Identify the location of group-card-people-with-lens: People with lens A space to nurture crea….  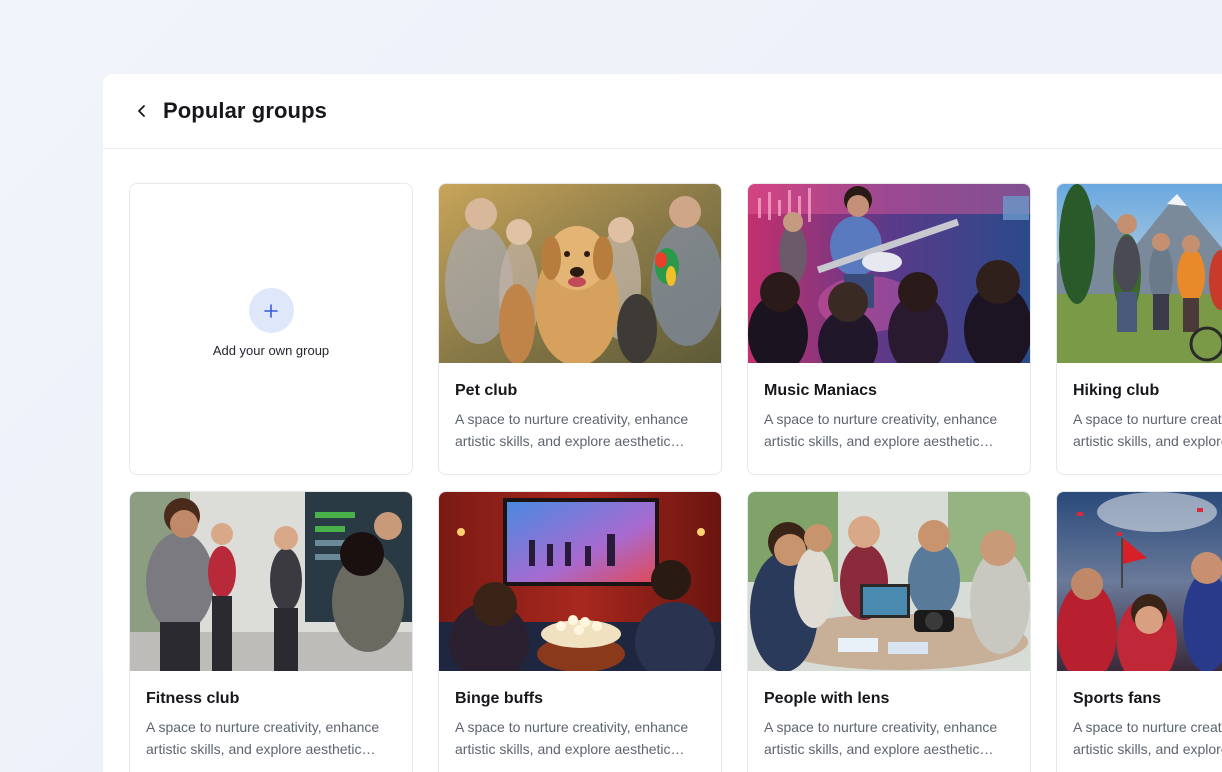
(889, 631).